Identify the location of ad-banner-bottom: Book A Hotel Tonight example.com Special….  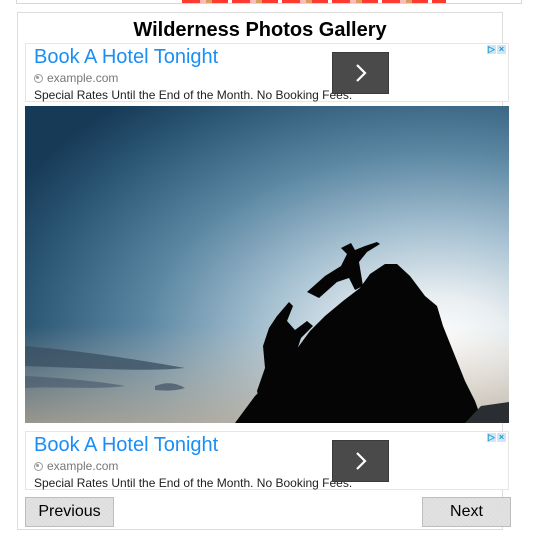
(267, 460).